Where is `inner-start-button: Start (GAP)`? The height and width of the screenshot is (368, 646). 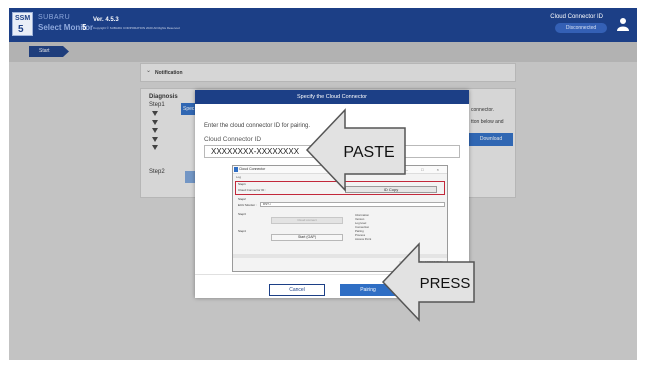 inner-start-button: Start (GAP) is located at coordinates (307, 237).